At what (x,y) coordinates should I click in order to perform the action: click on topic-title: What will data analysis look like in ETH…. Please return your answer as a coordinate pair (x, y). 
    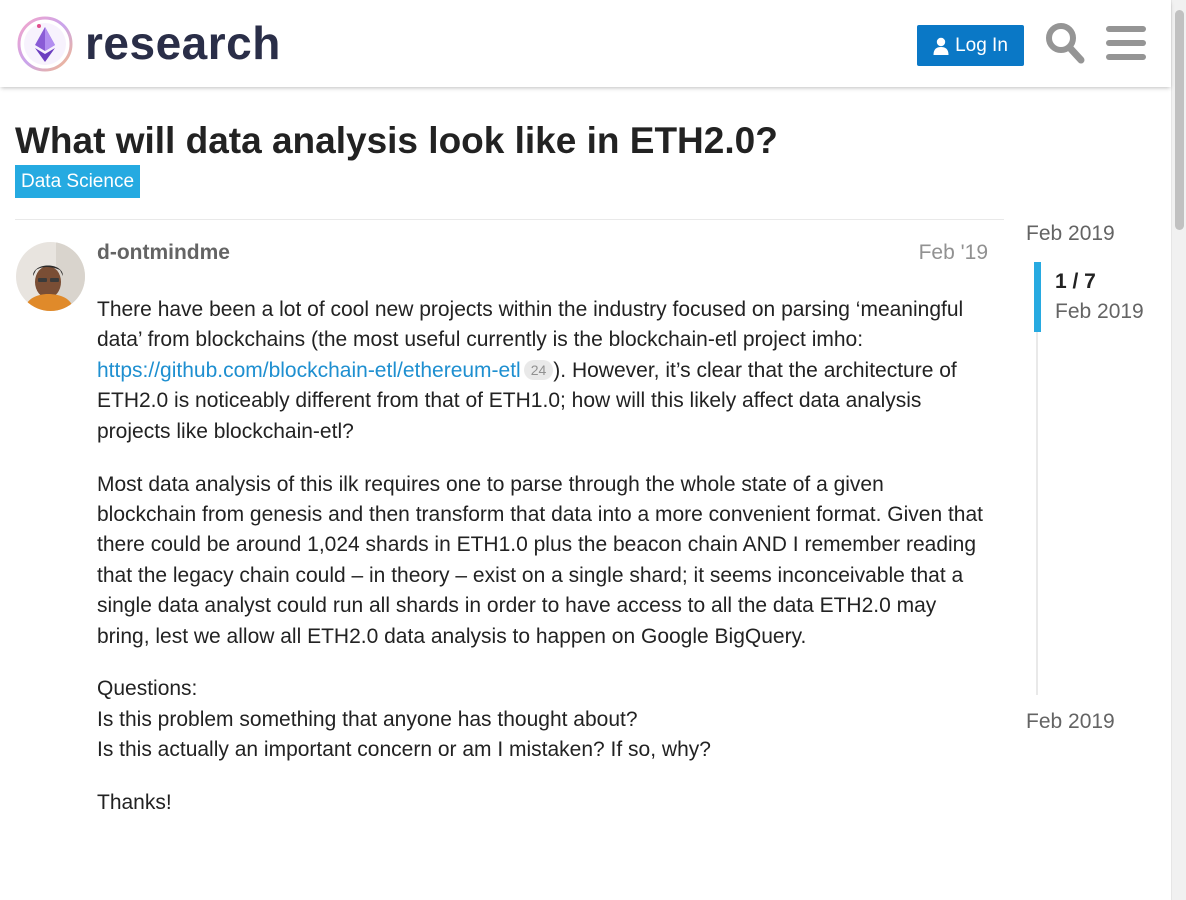
    Looking at the image, I should click on (396, 141).